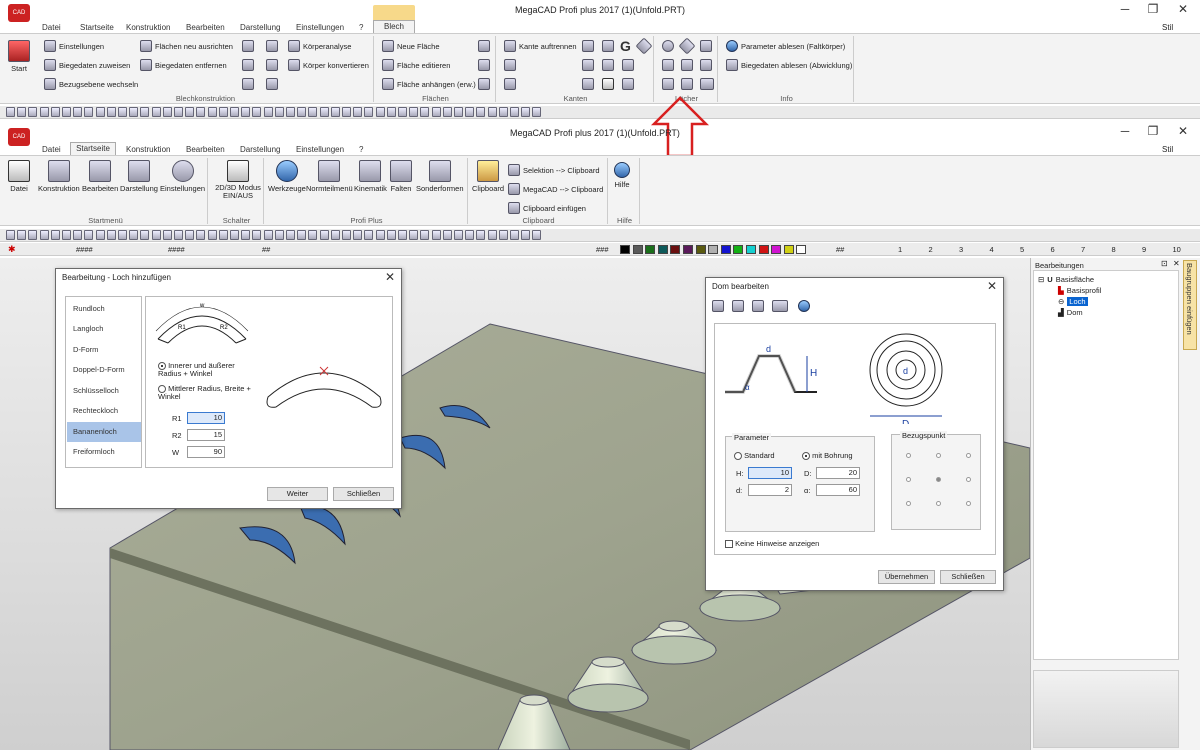 This screenshot has height=750, width=1200. I want to click on louver-icon, so click(707, 84).